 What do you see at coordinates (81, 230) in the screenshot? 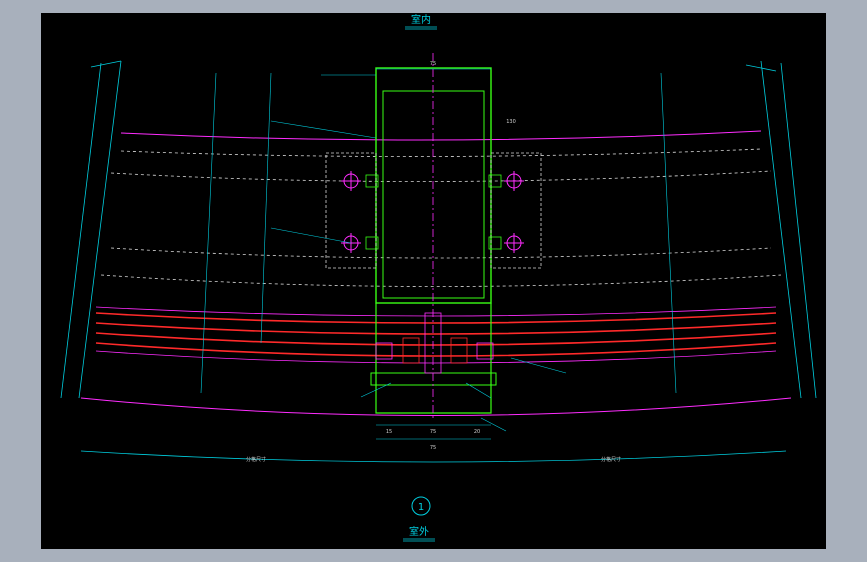
I see `left-dimension-line-outer` at bounding box center [81, 230].